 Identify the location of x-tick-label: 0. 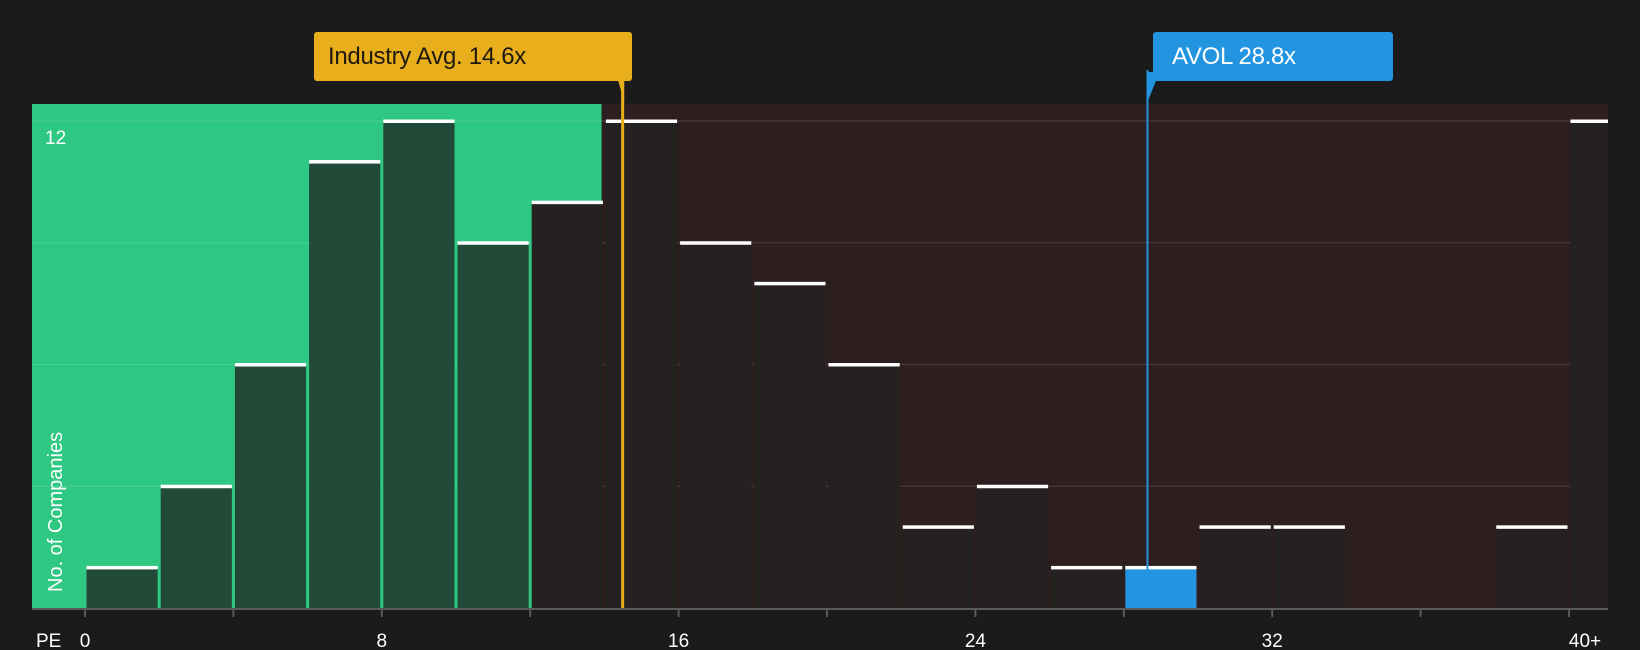
(85, 640).